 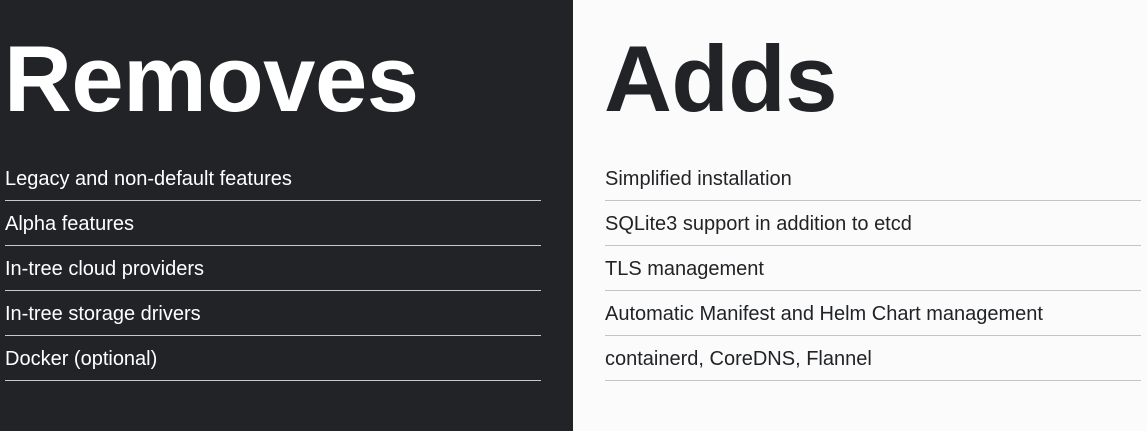 I want to click on list-item: containerd, CoreDNS, Flannel, so click(x=873, y=359).